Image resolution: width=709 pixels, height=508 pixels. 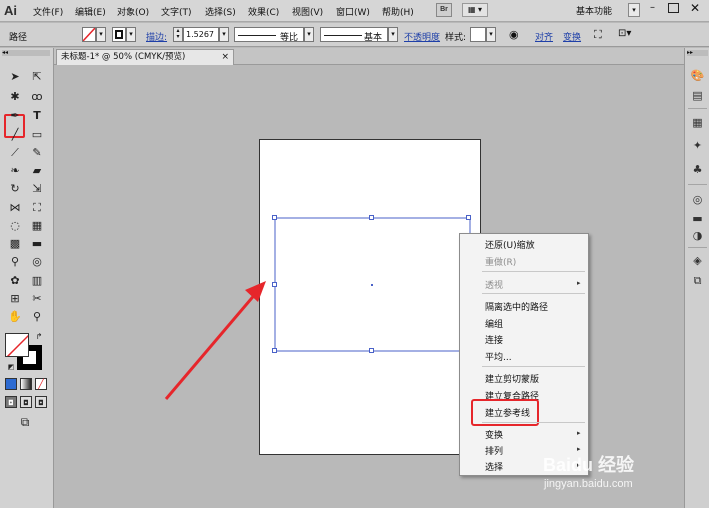 I want to click on color-panel-icon: 🎨, so click(x=697, y=75).